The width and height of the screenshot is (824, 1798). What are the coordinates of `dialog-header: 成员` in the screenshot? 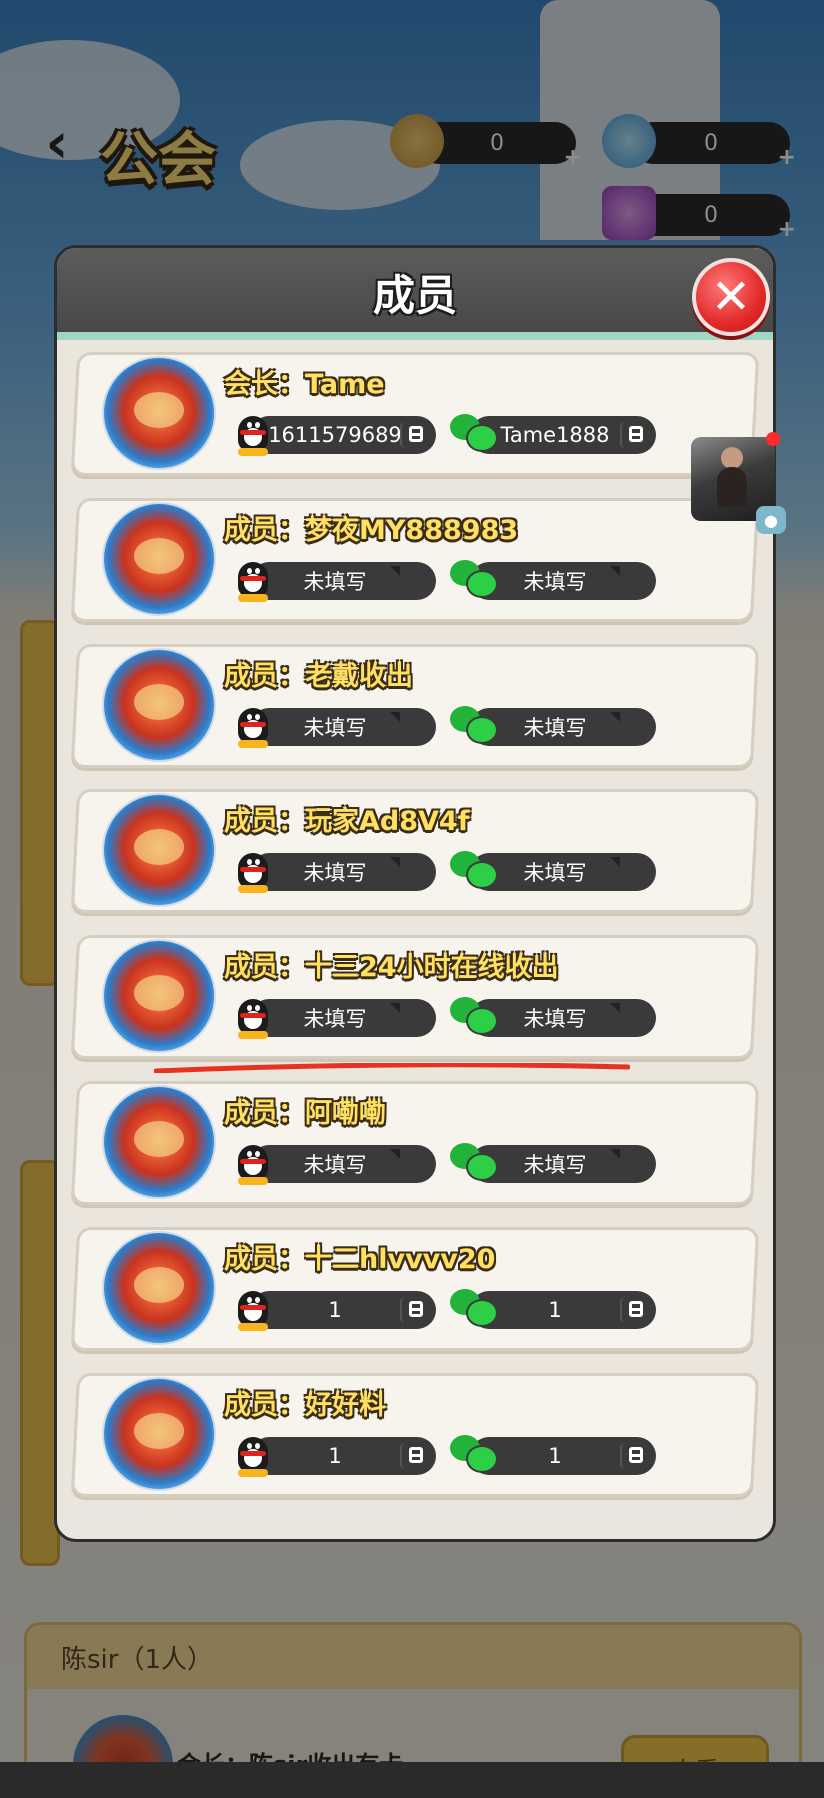 It's located at (415, 292).